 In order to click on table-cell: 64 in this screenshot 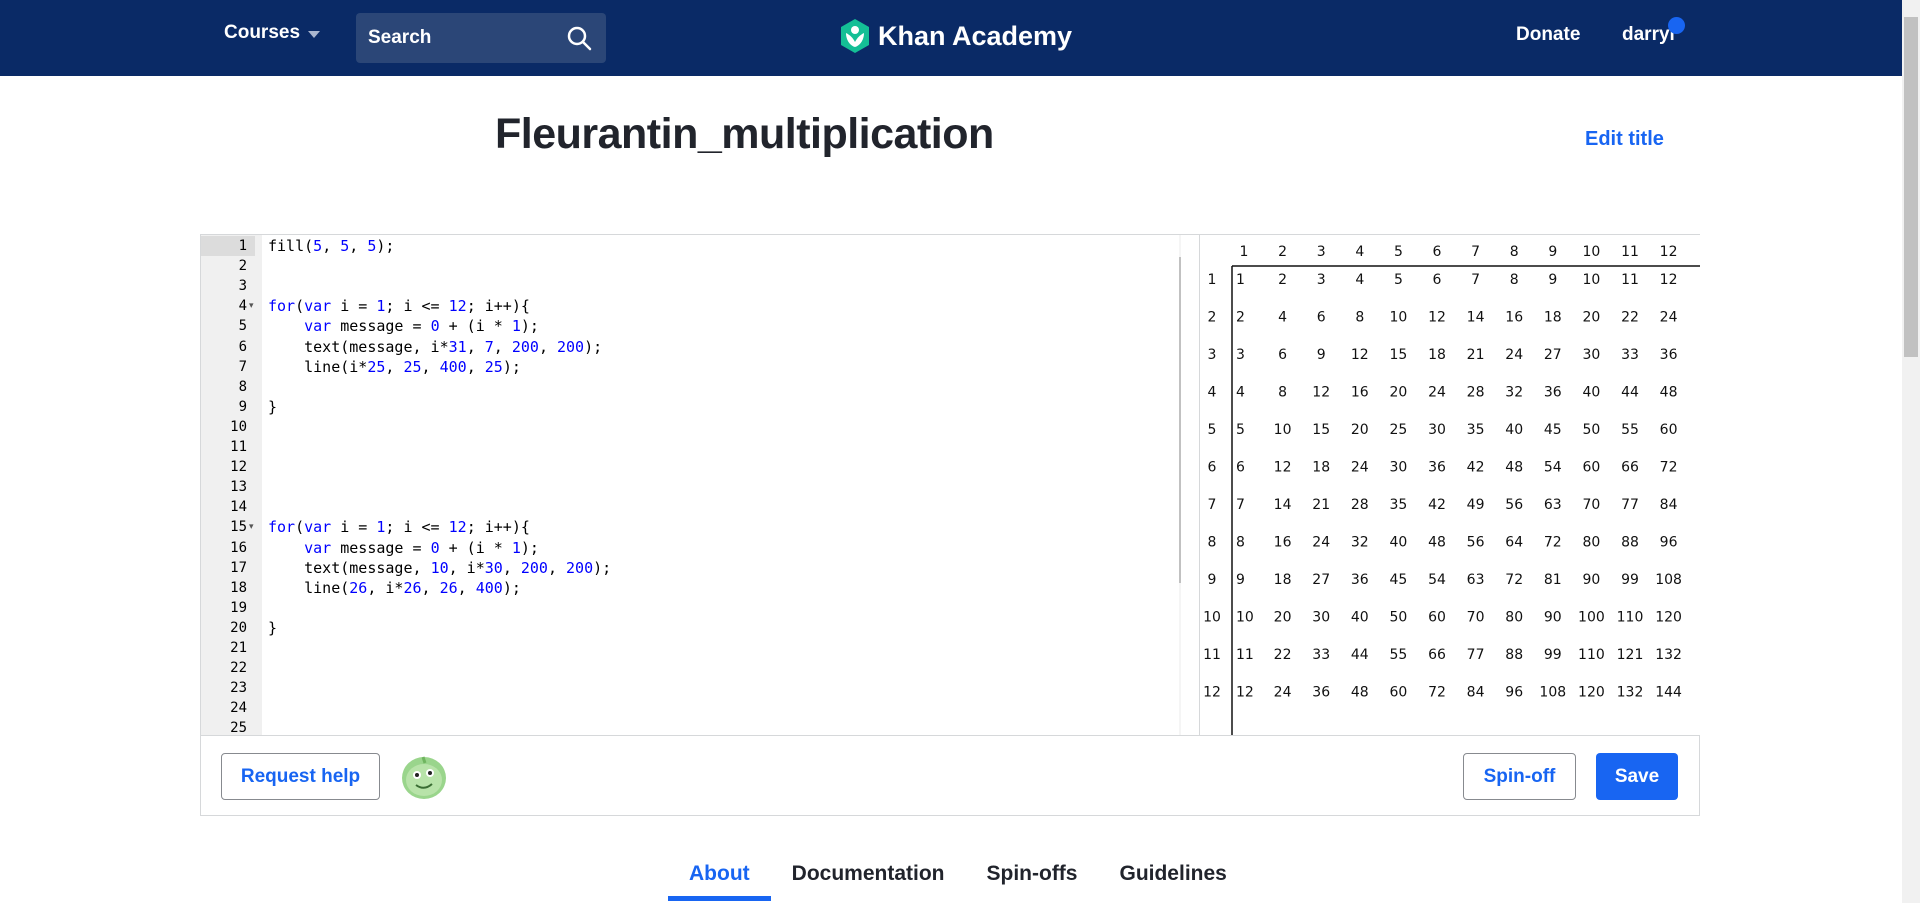, I will do `click(1514, 543)`.